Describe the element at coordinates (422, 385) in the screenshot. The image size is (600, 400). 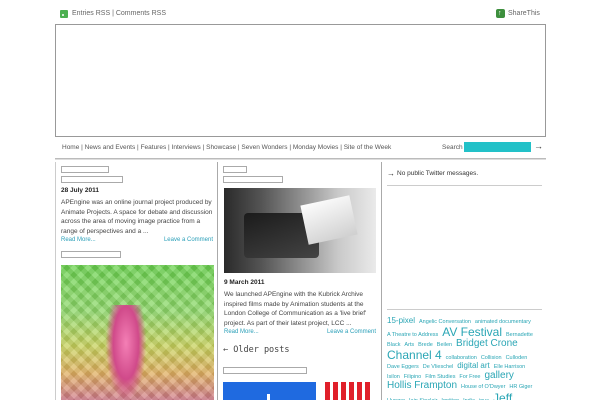
I see `tag-link: Hollis Frampton` at that location.